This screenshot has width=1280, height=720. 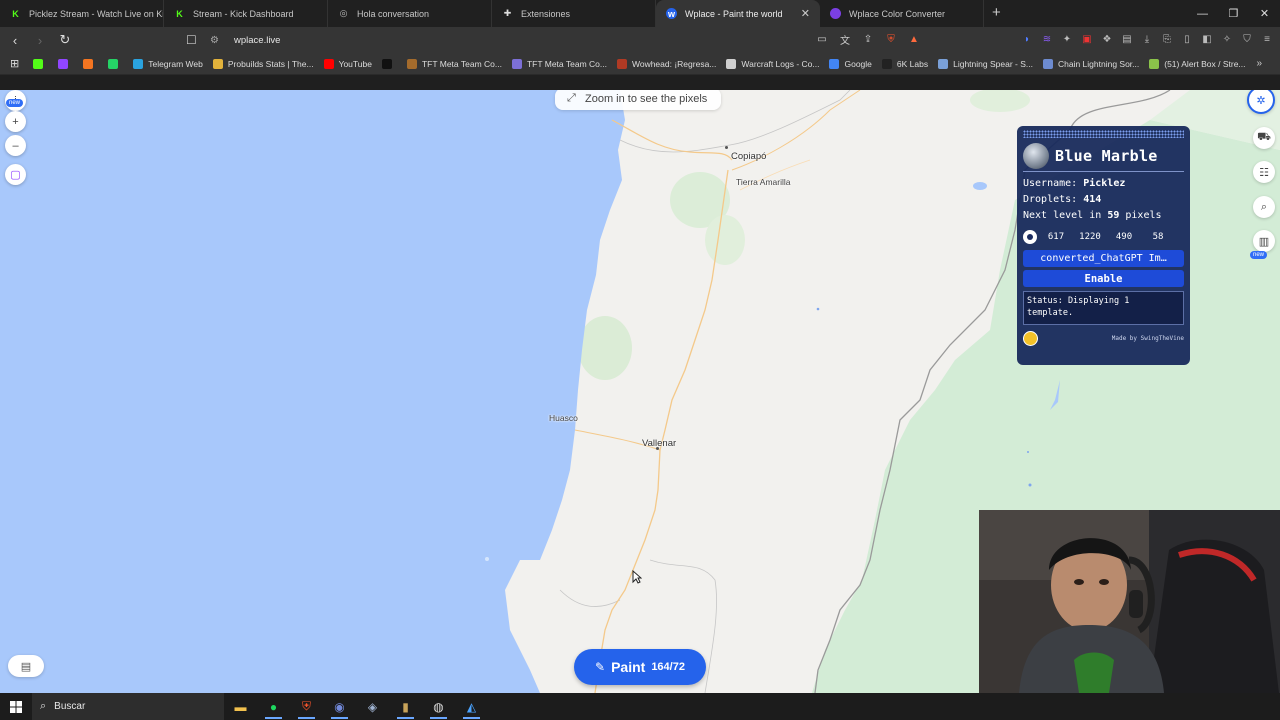 What do you see at coordinates (138, 63) in the screenshot?
I see `telegram-icon` at bounding box center [138, 63].